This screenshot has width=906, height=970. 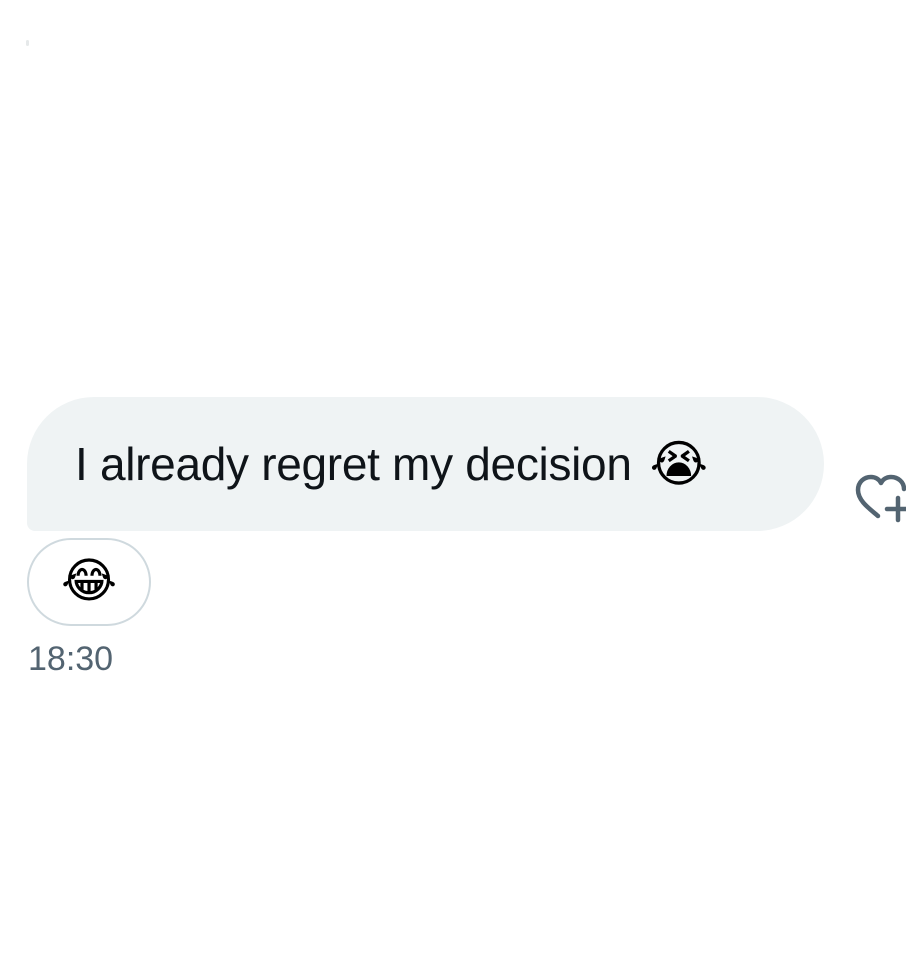 I want to click on reaction-pill: 😂, so click(x=89, y=582).